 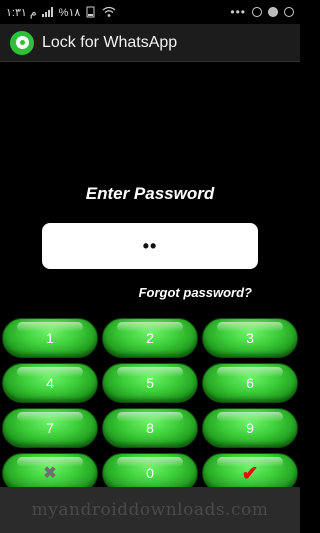 I want to click on app-notification-icon, so click(x=289, y=12).